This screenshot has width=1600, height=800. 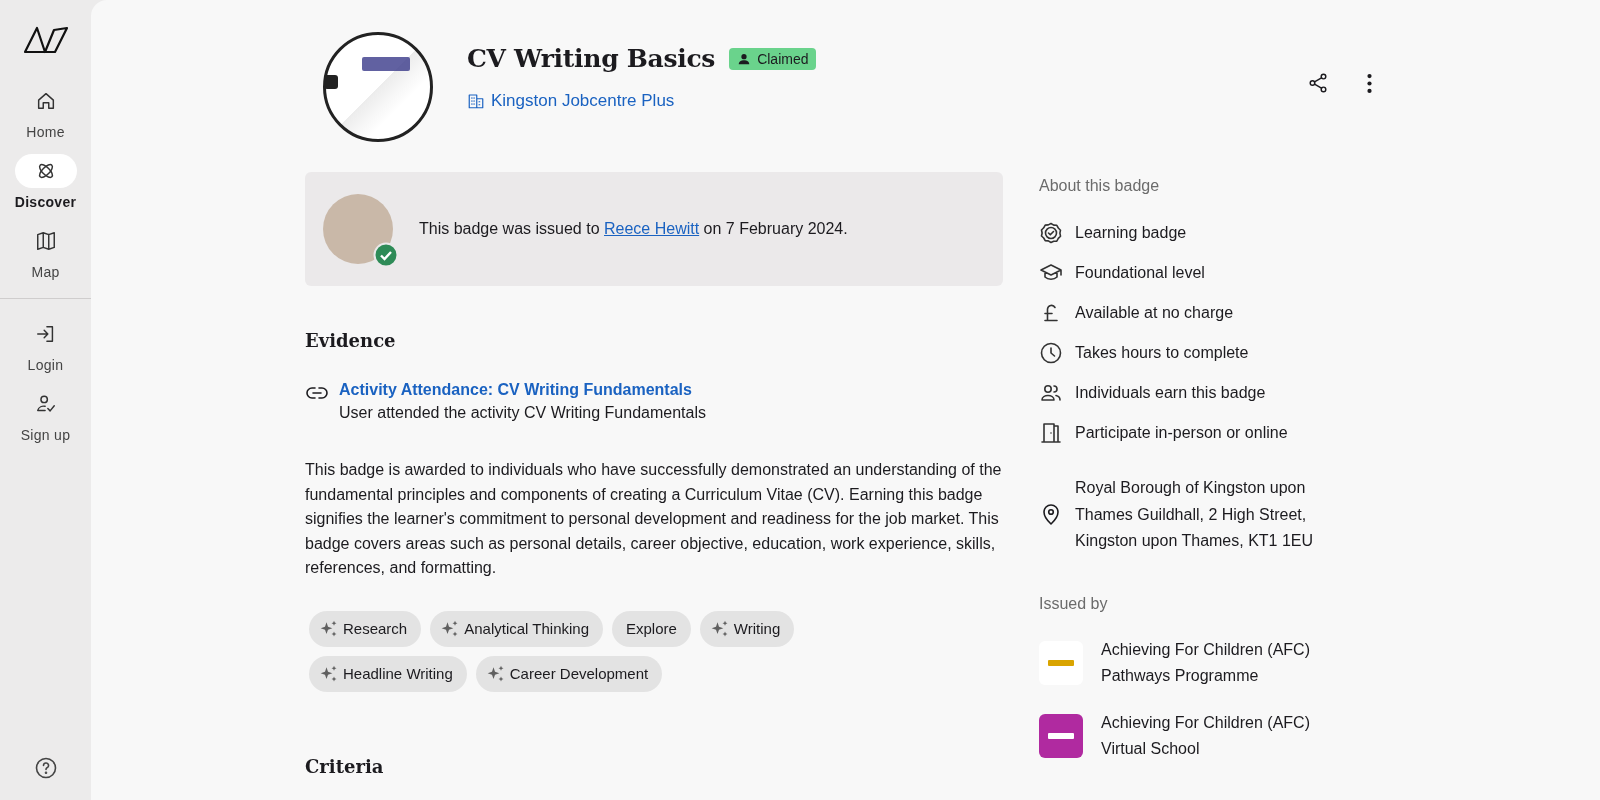 I want to click on address-text: Royal Borough of Kingston upon Thames Guildhall, 2 High Street, Kingston upon Thames, KT1 1EU, so click(x=1195, y=514).